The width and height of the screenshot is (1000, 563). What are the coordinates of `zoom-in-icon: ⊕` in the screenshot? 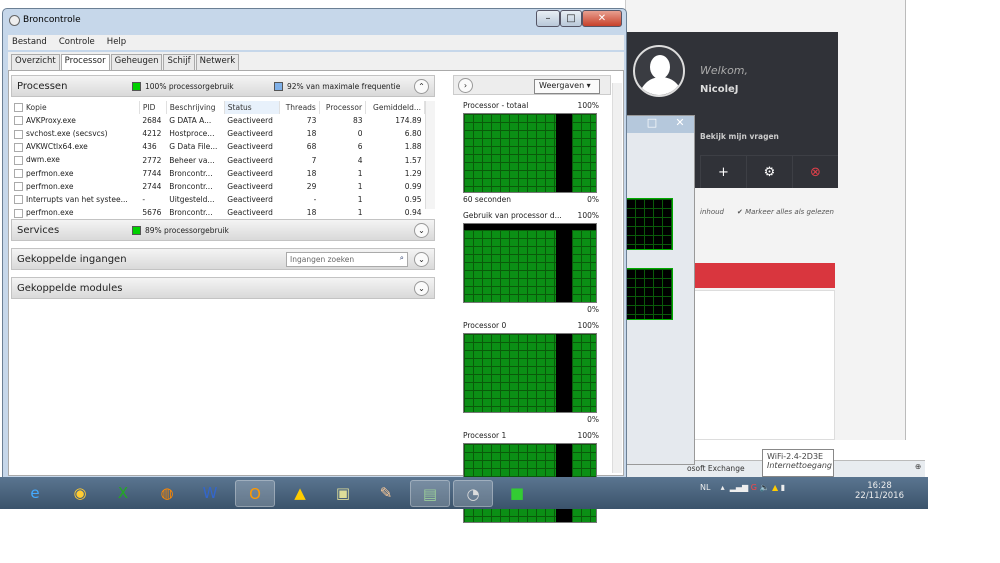 It's located at (918, 466).